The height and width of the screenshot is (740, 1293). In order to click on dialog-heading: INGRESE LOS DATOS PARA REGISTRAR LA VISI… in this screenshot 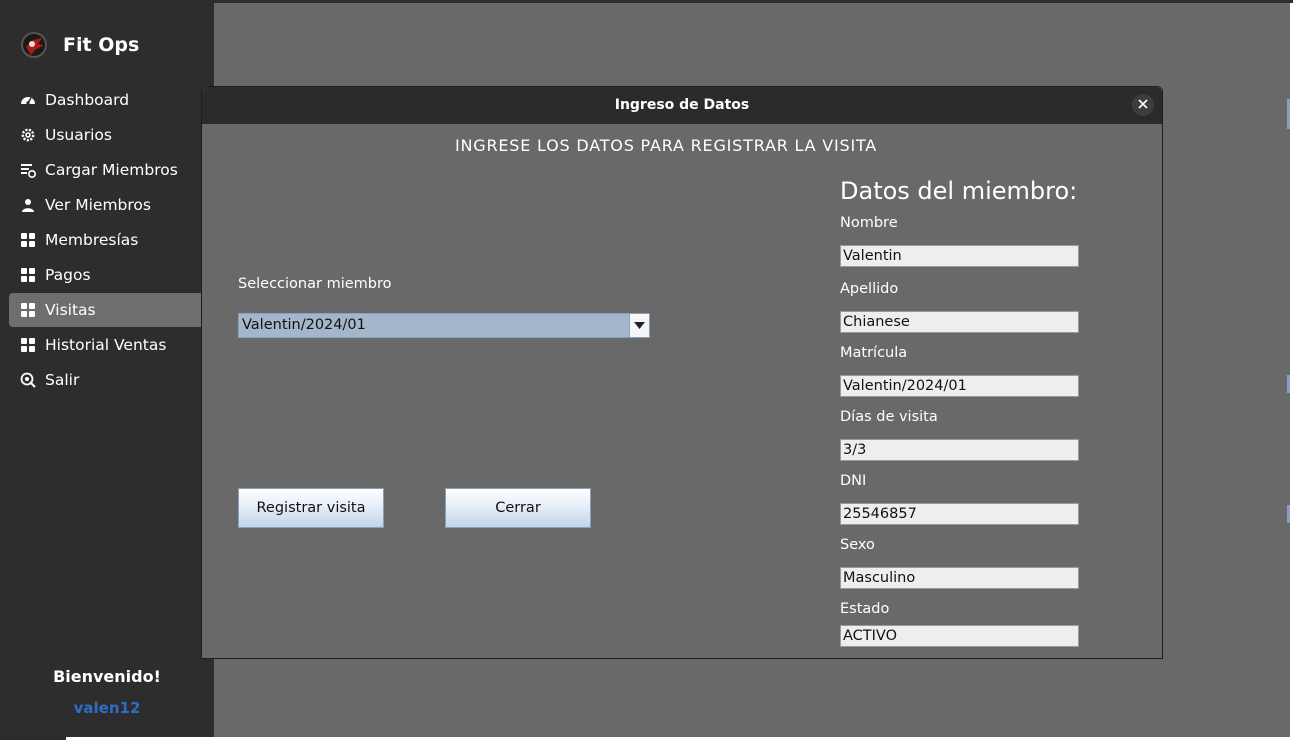, I will do `click(666, 145)`.